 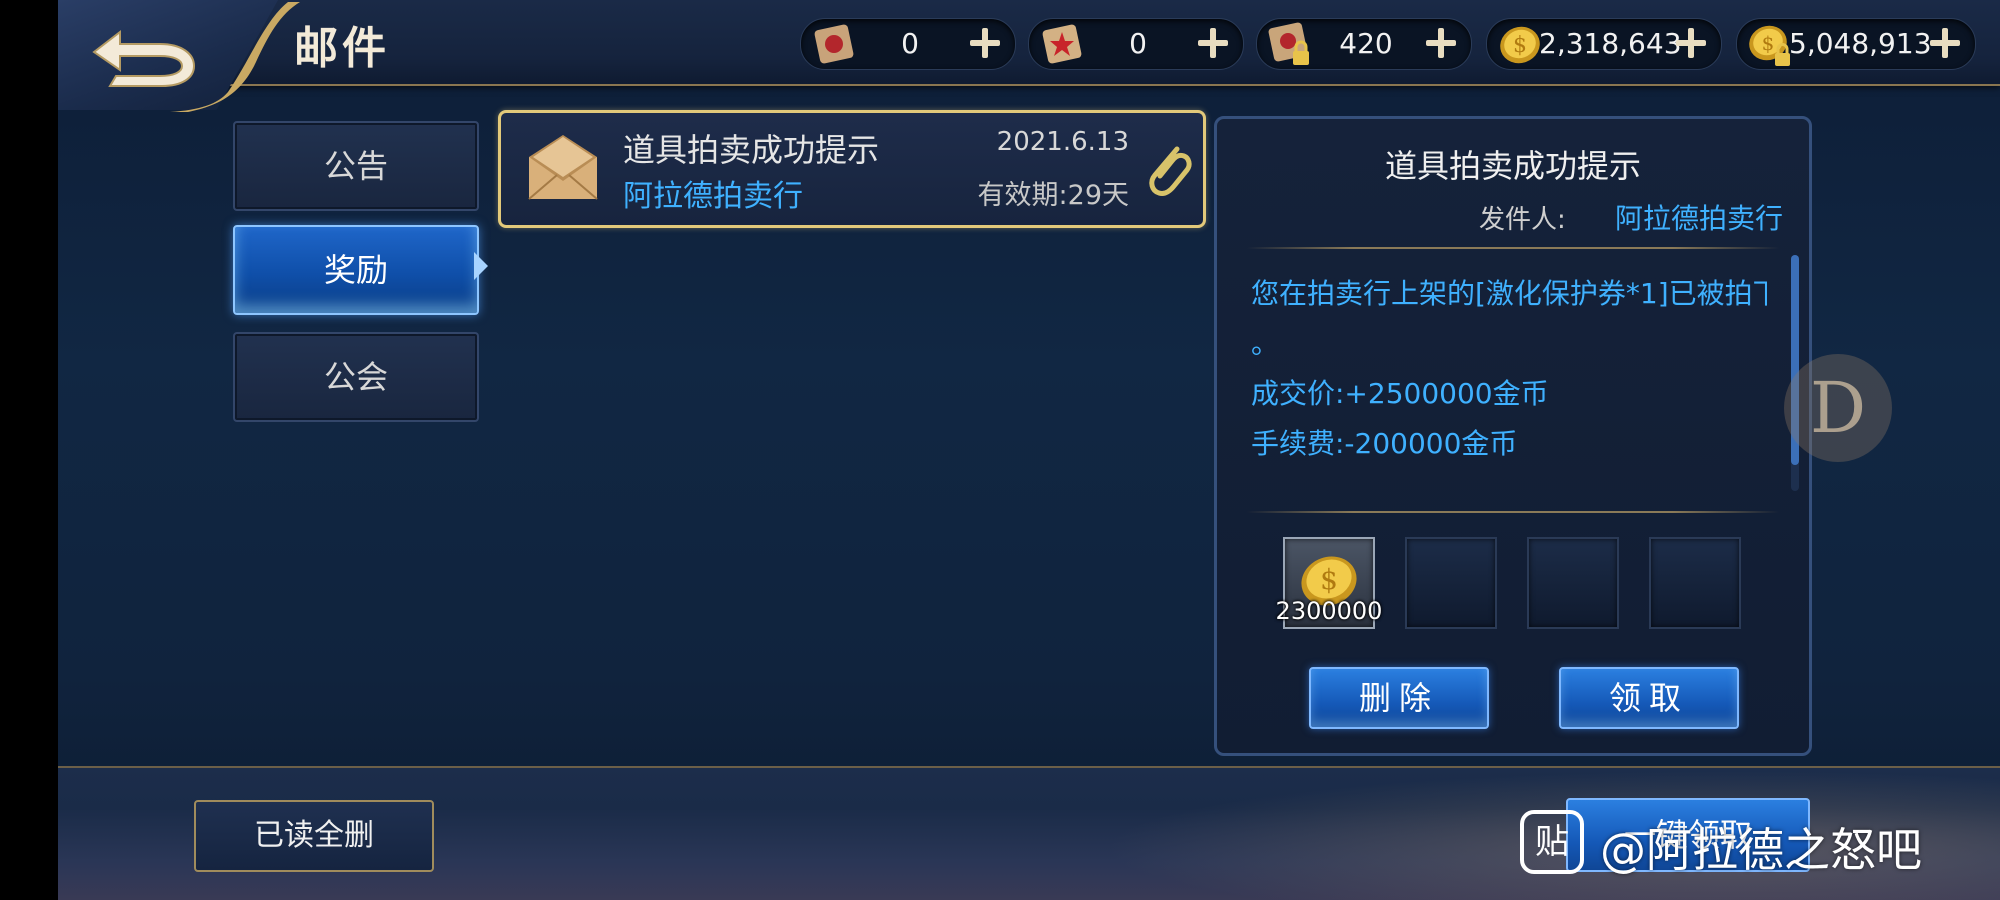 I want to click on tieba-logo-icon: 贴, so click(x=1552, y=842).